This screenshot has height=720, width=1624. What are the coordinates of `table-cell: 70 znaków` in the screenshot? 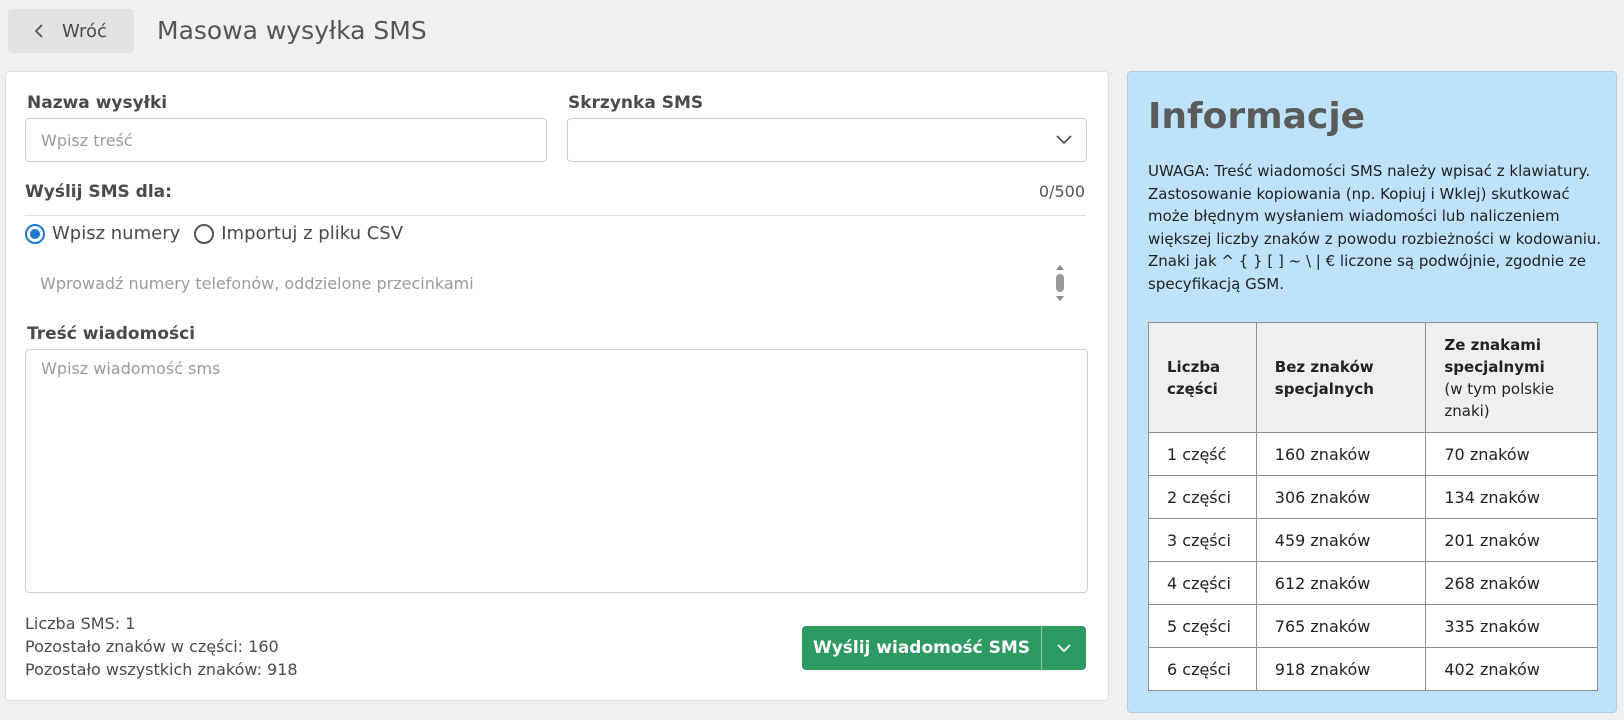 It's located at (1511, 454).